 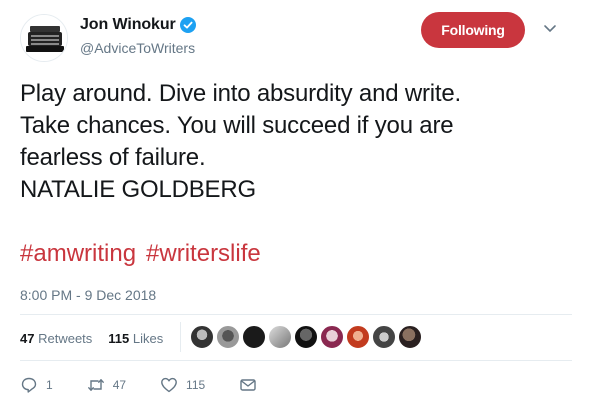 I want to click on retweet-icon, so click(x=95, y=385).